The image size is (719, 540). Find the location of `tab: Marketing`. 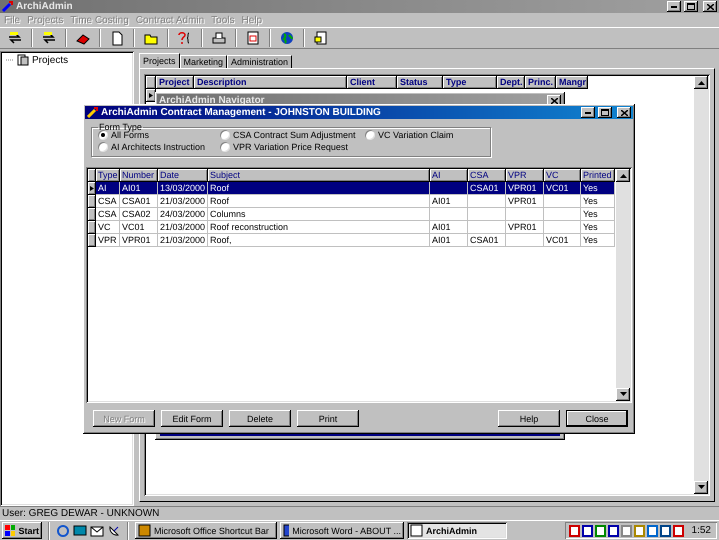

tab: Marketing is located at coordinates (204, 61).